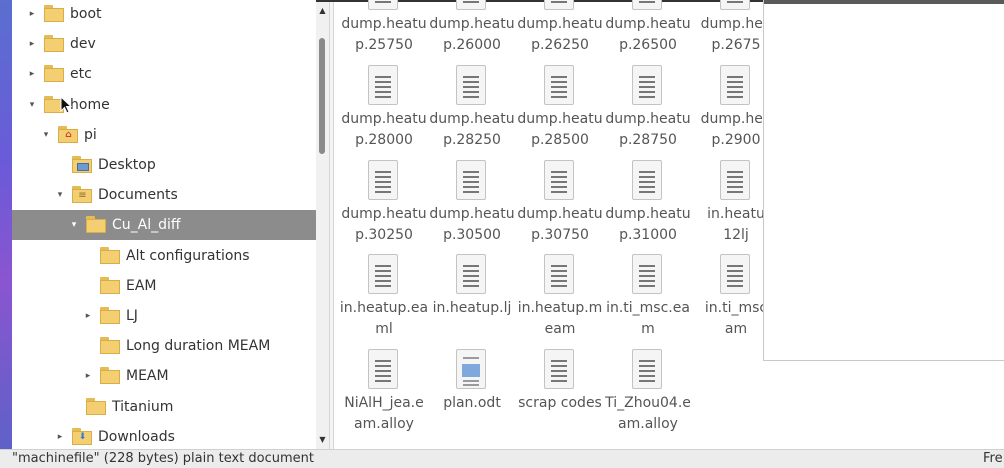 The height and width of the screenshot is (468, 1004). What do you see at coordinates (147, 376) in the screenshot?
I see `tree-item-label: MEAM` at bounding box center [147, 376].